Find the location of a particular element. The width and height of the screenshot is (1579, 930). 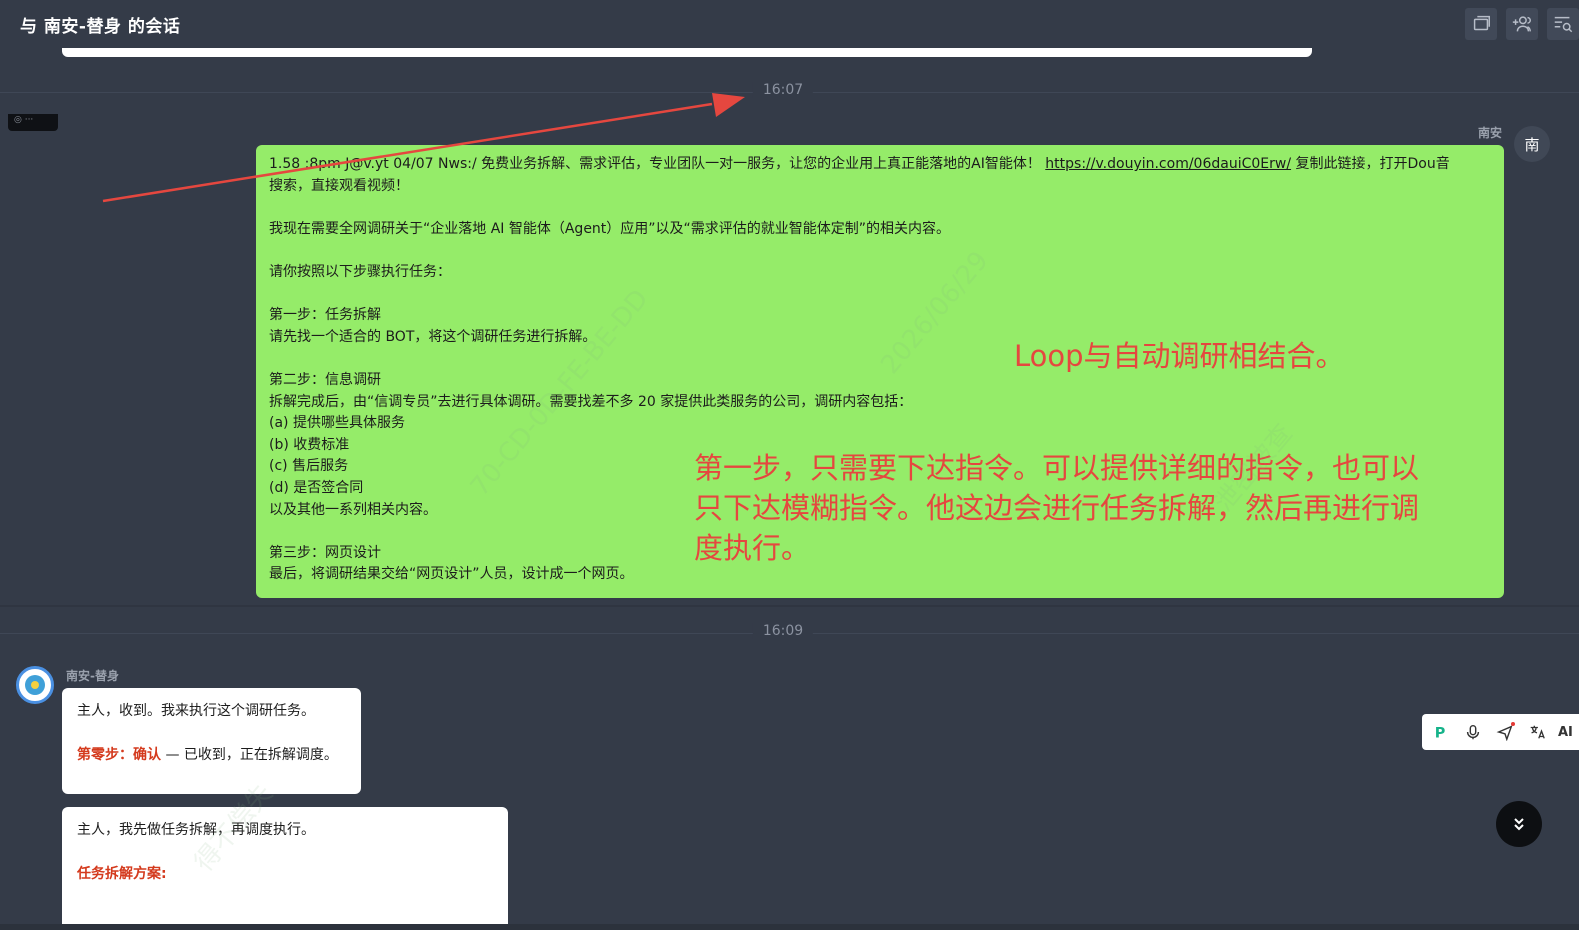

avatar-dot is located at coordinates (35, 685).